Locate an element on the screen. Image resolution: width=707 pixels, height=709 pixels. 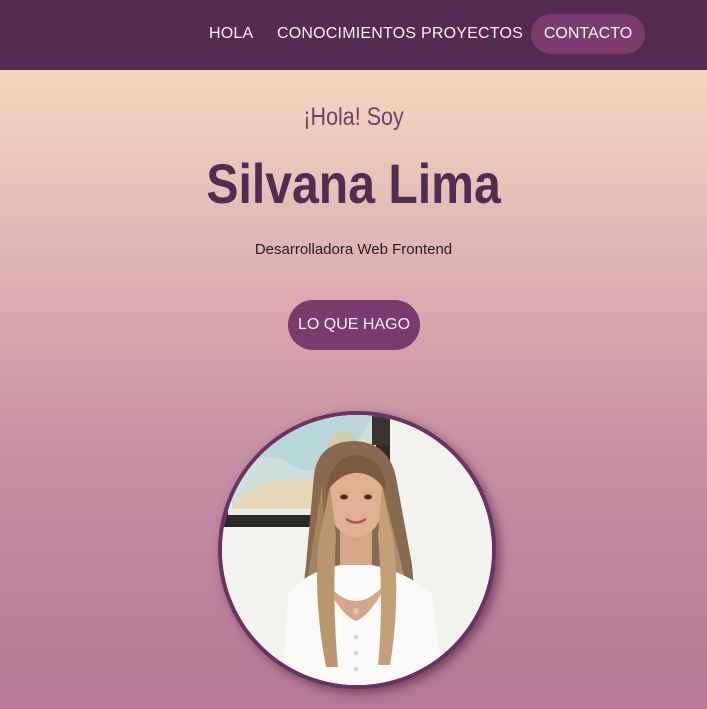
profile-photo-icon is located at coordinates (357, 550).